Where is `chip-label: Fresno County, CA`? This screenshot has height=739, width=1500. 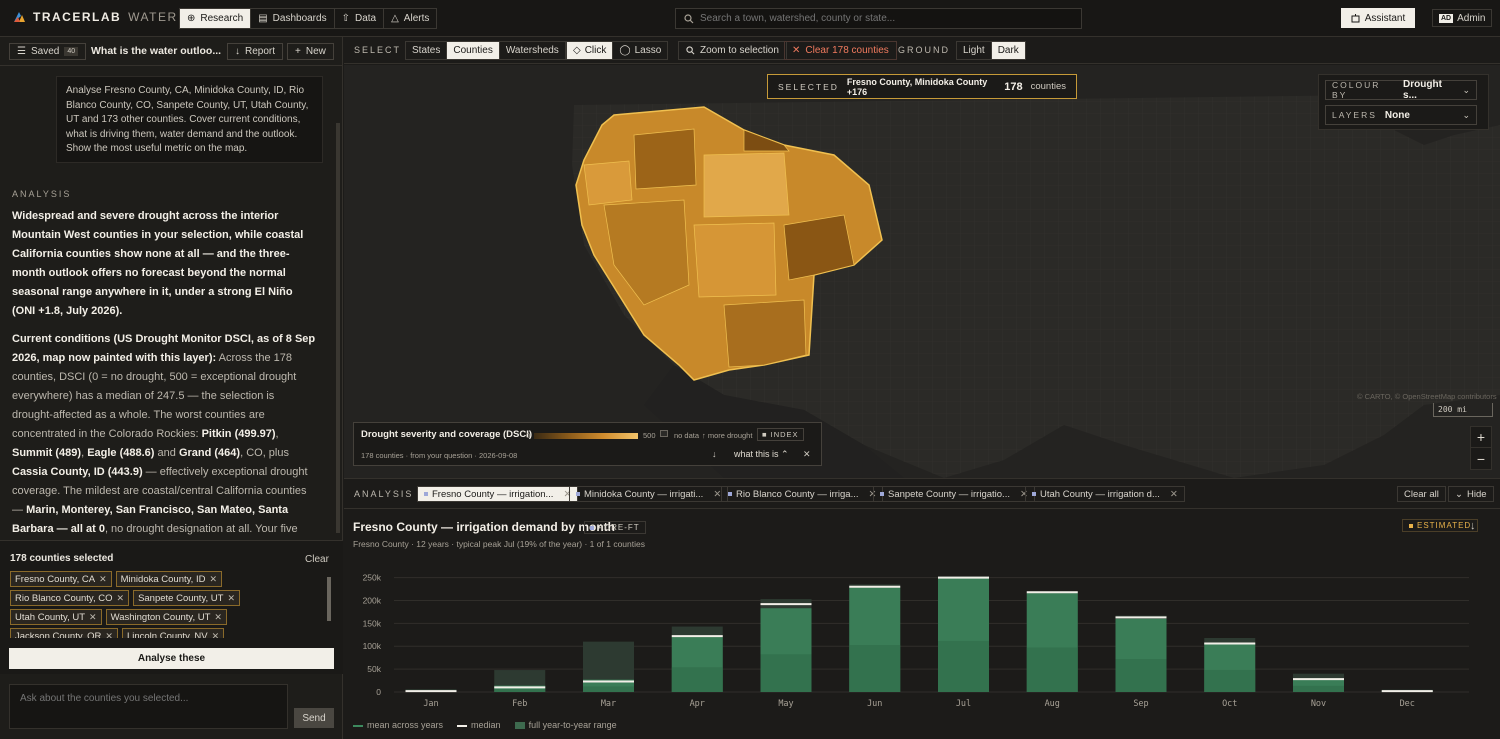 chip-label: Fresno County, CA is located at coordinates (55, 579).